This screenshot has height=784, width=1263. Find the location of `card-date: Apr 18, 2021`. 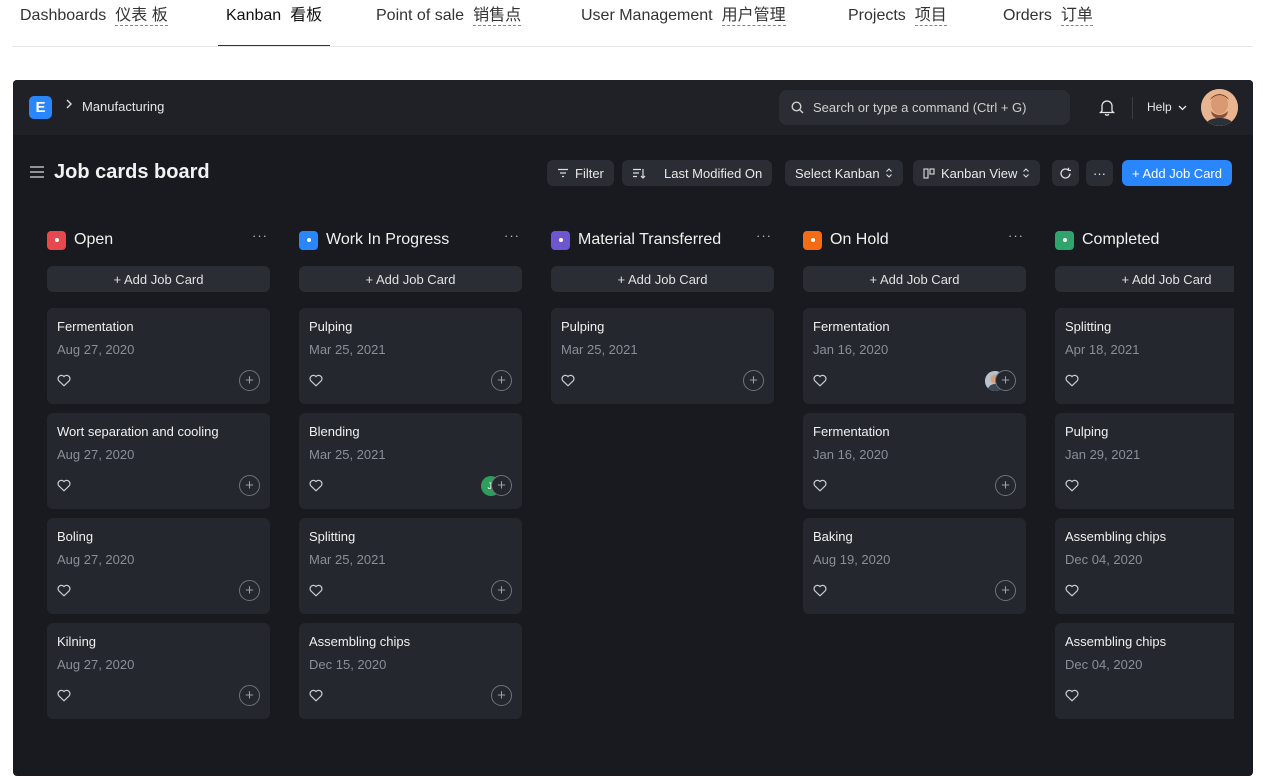

card-date: Apr 18, 2021 is located at coordinates (1102, 349).